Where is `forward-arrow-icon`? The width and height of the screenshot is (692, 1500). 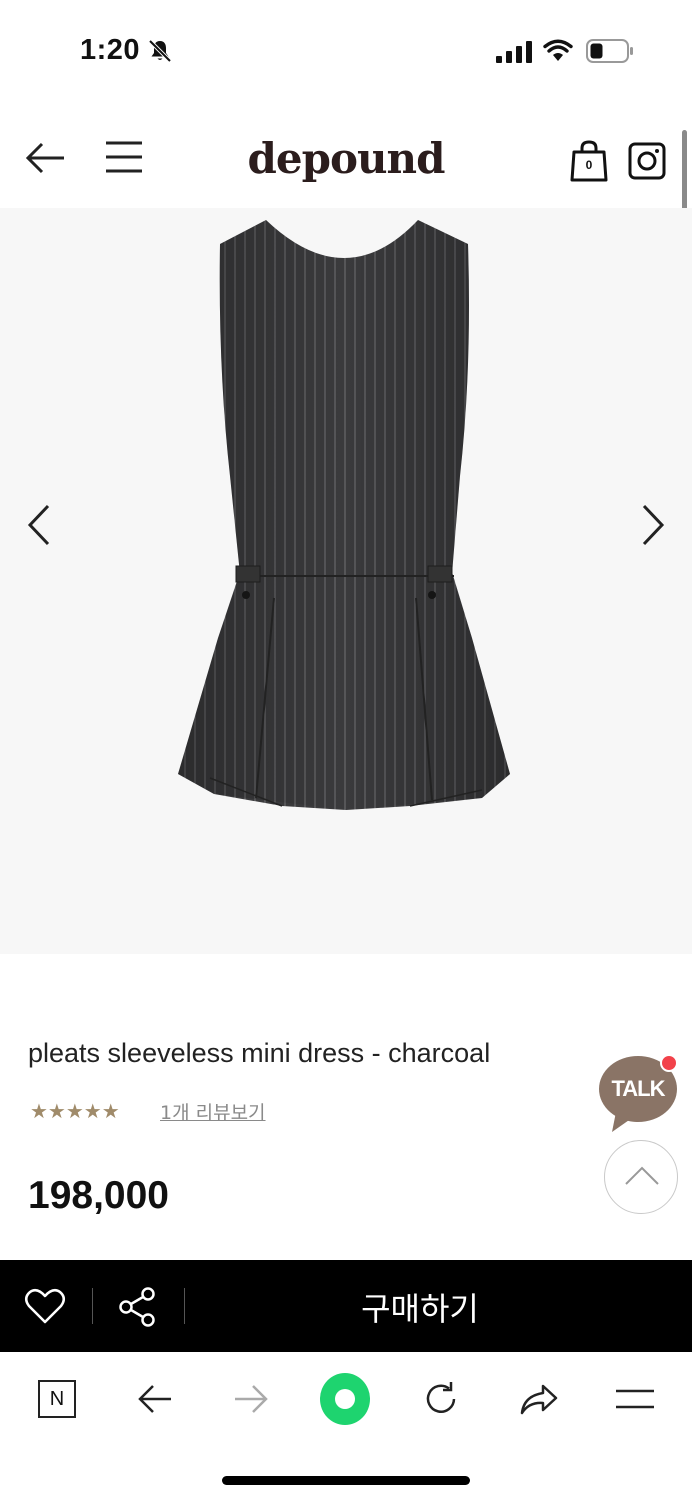
forward-arrow-icon is located at coordinates (251, 1399).